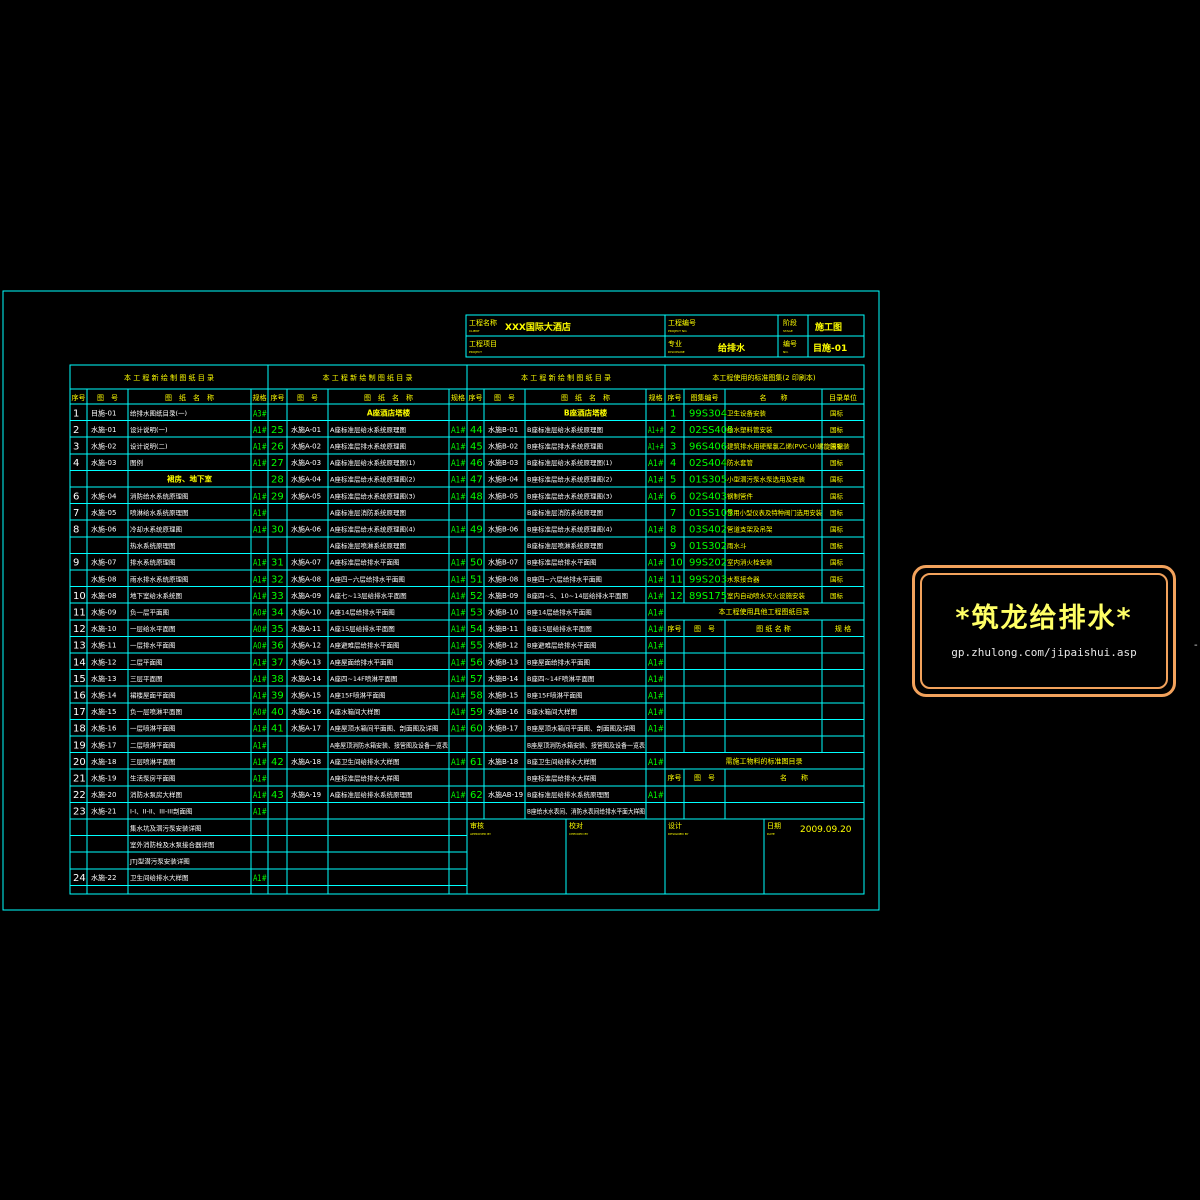 The width and height of the screenshot is (1200, 1200). What do you see at coordinates (104, 728) in the screenshot?
I see `drawing-code: 水施-16` at bounding box center [104, 728].